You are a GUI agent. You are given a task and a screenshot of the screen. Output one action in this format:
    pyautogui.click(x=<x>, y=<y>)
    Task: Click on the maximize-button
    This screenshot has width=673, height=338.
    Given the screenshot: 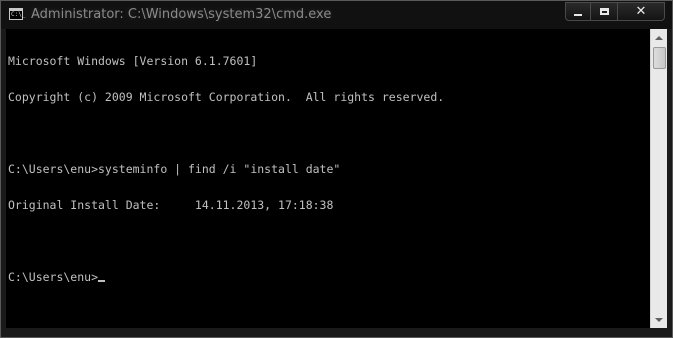 What is the action you would take?
    pyautogui.click(x=604, y=11)
    